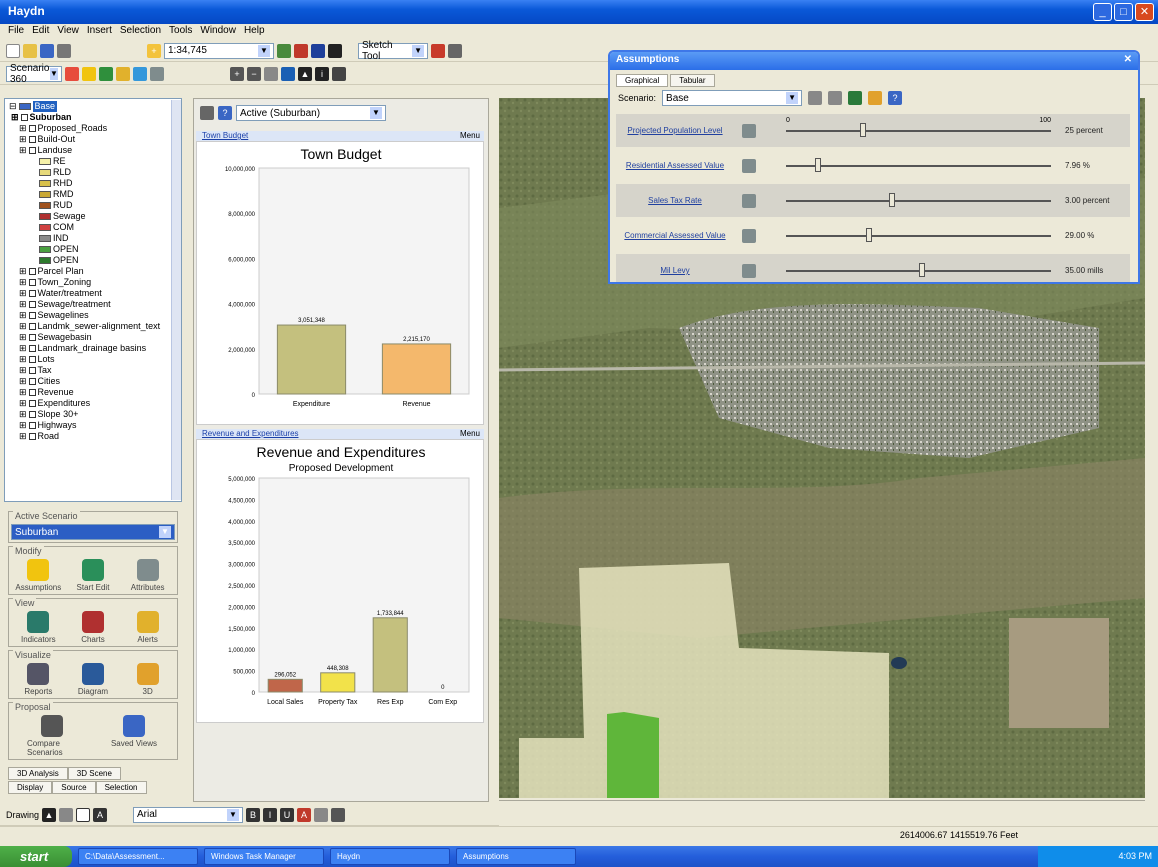 The width and height of the screenshot is (1158, 867). I want to click on arc-toolbox-icon, so click(301, 50).